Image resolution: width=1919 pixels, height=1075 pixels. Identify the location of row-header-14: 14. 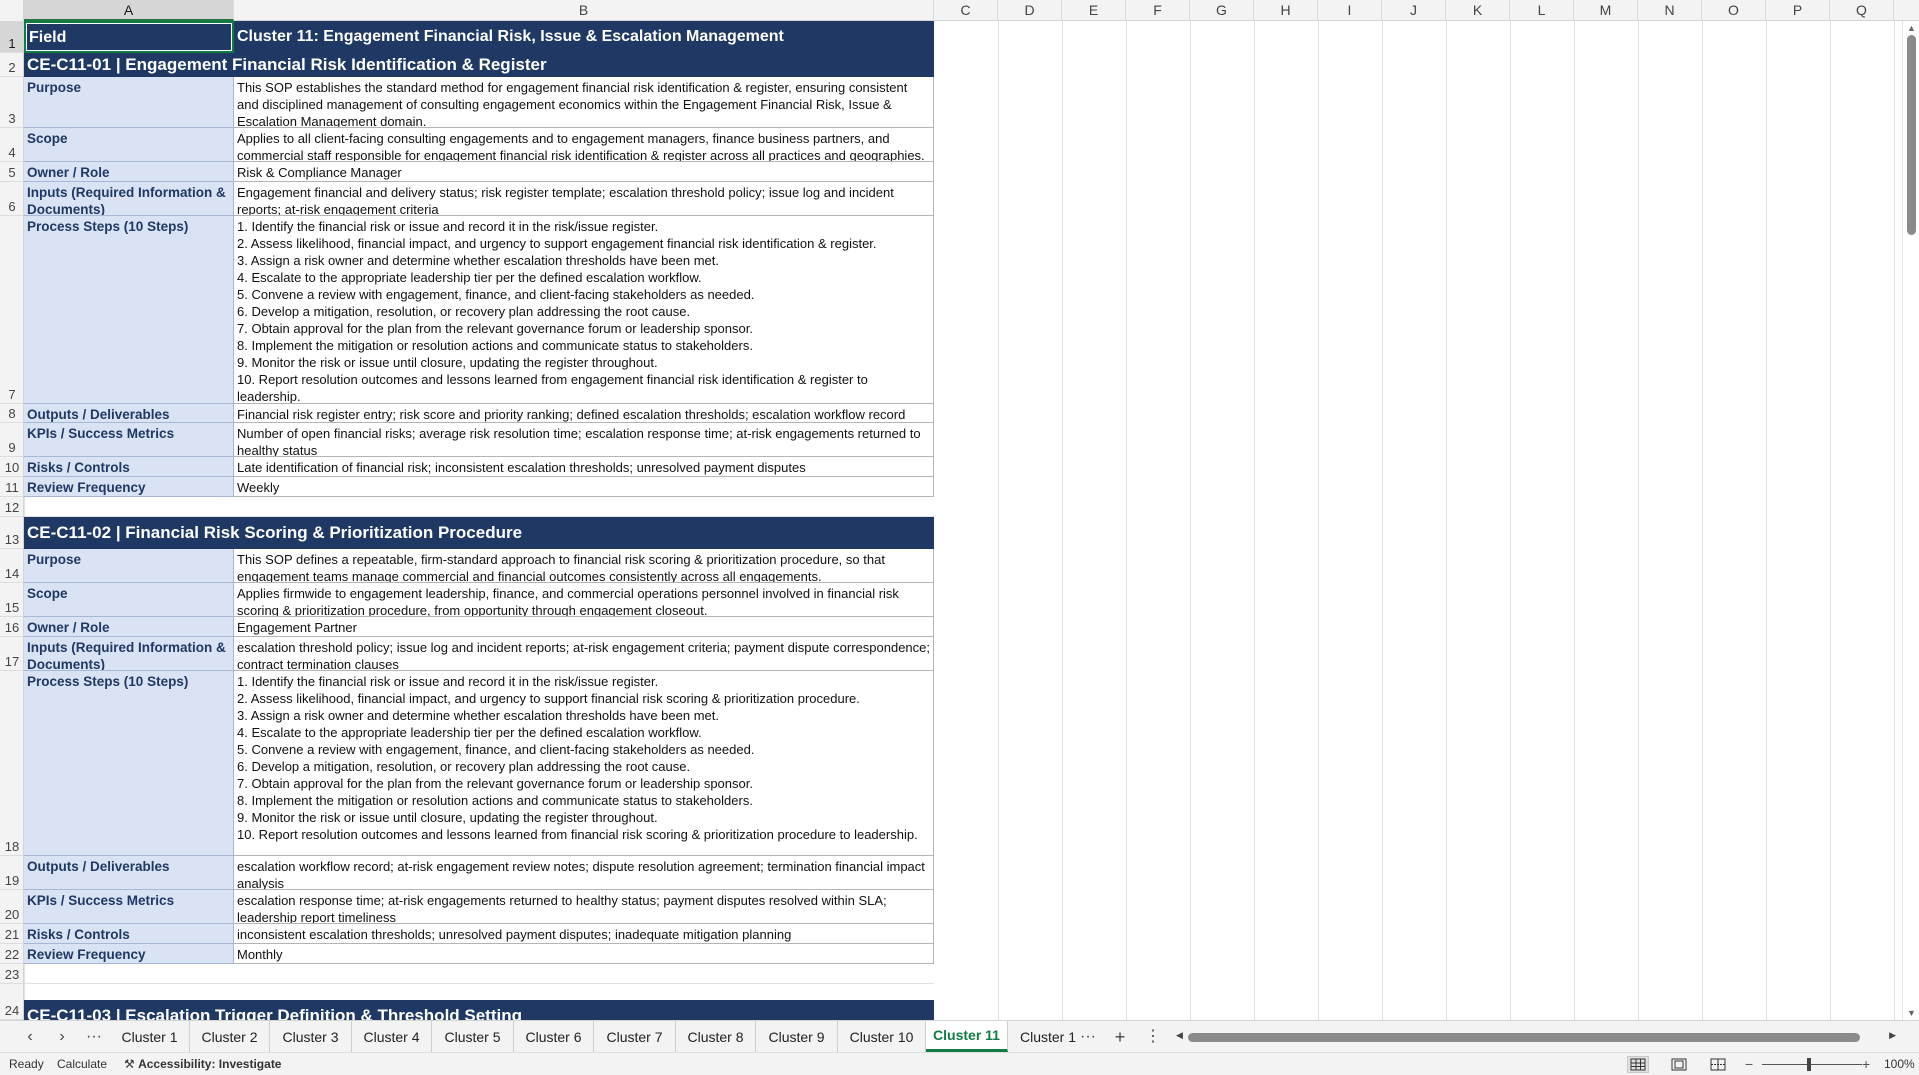
(11, 566).